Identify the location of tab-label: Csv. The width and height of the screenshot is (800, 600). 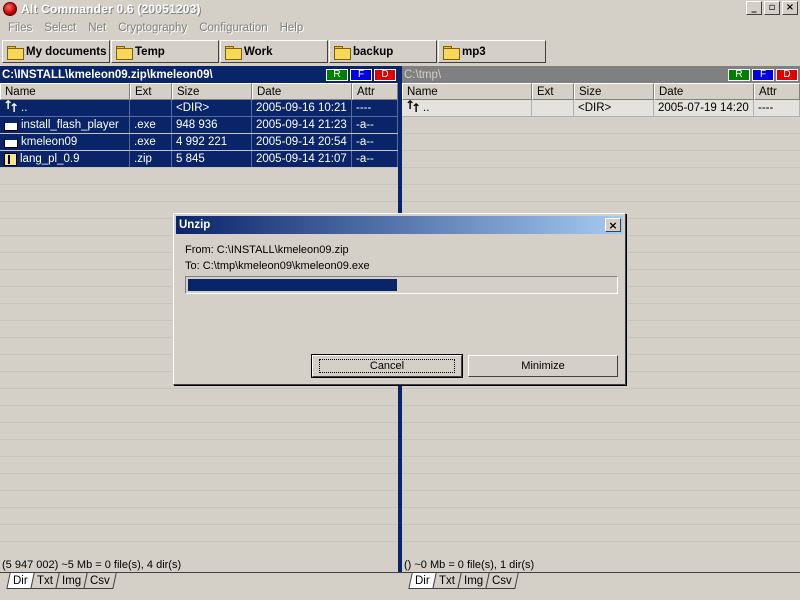
(99, 580).